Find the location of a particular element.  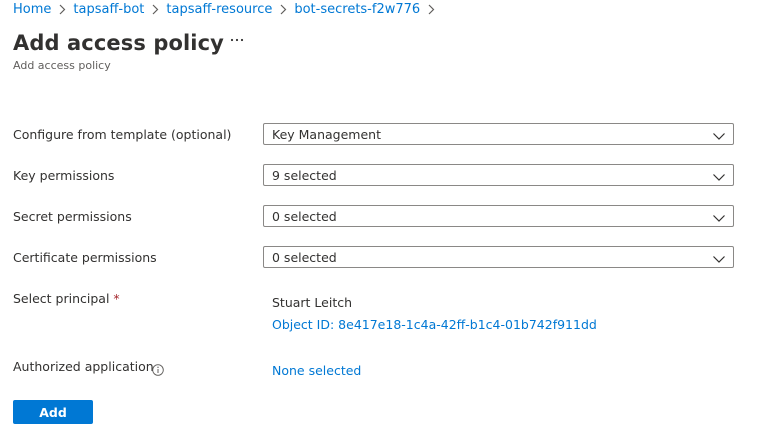

ellipsis-icon is located at coordinates (237, 40).